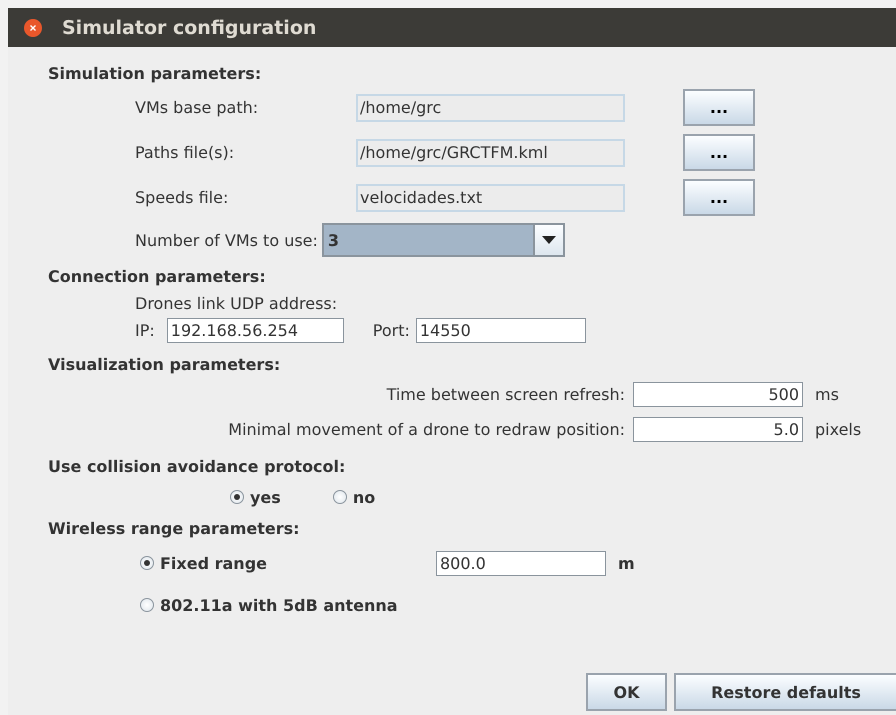 This screenshot has height=715, width=896. I want to click on radio-option: yes, so click(255, 497).